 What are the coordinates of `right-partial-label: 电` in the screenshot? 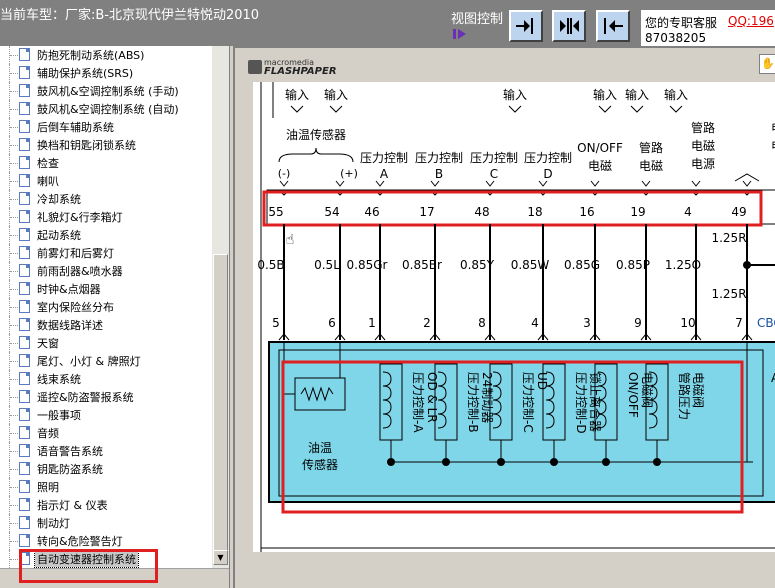 It's located at (773, 146).